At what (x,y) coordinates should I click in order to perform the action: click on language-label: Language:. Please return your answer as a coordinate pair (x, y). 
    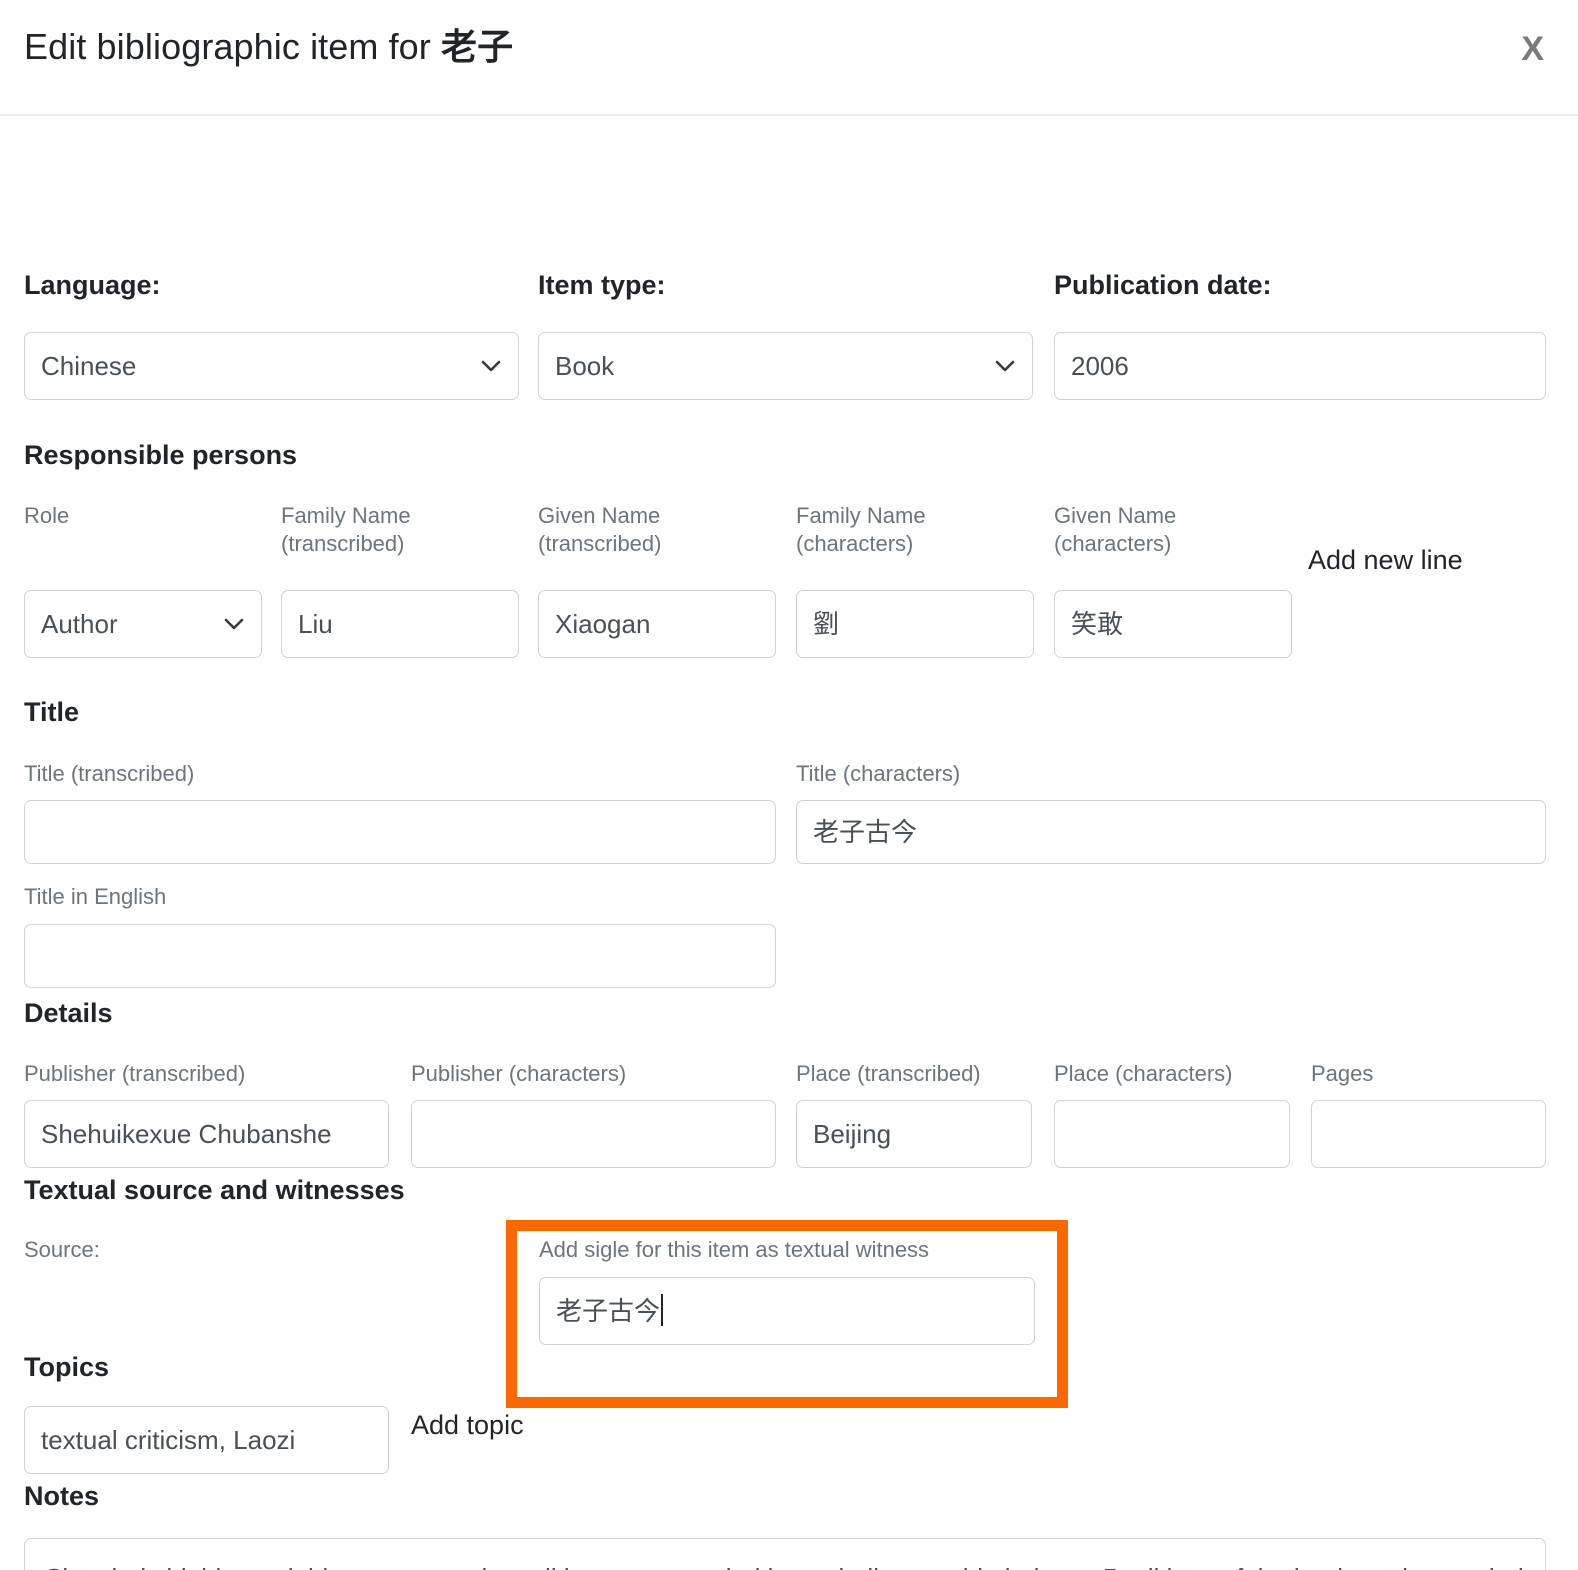
    Looking at the image, I should click on (92, 285).